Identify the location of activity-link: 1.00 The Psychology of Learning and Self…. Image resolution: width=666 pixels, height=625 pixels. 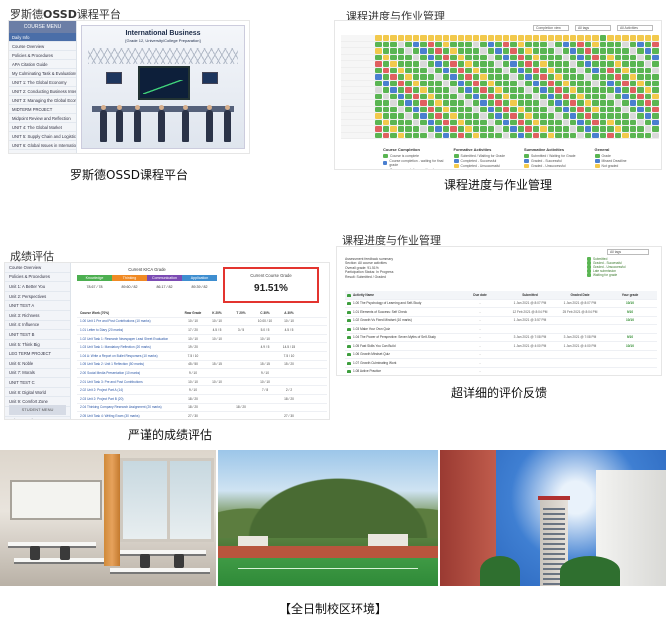
(400, 303).